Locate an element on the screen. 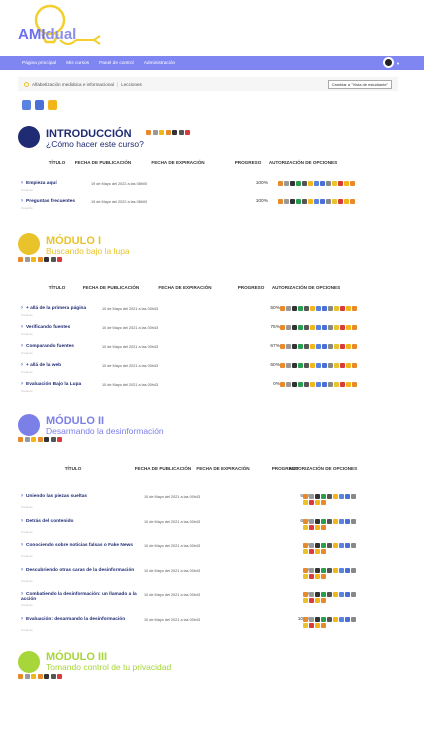  lesson-title: › + allá de la primera página is located at coordinates (53, 308).